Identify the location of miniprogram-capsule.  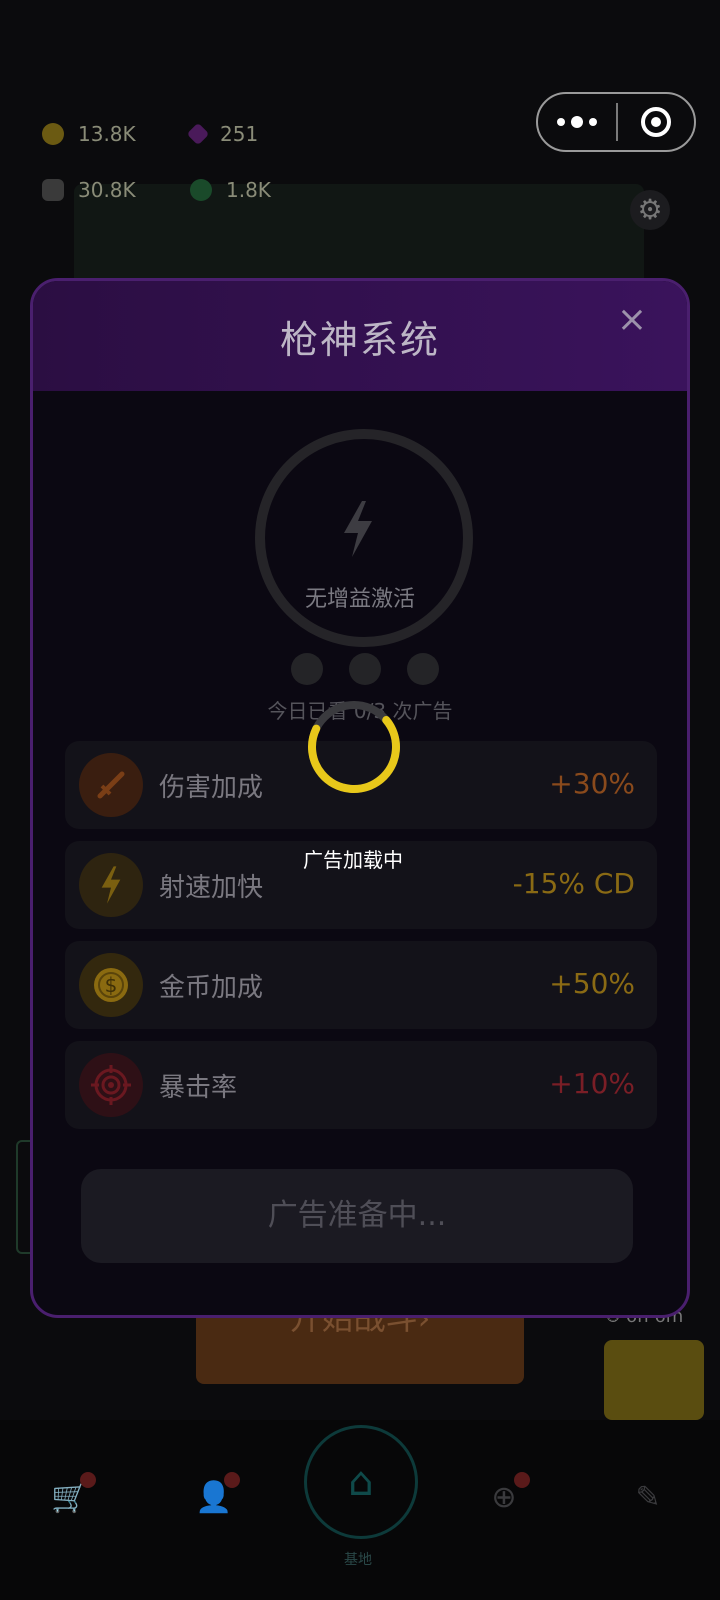
(616, 122).